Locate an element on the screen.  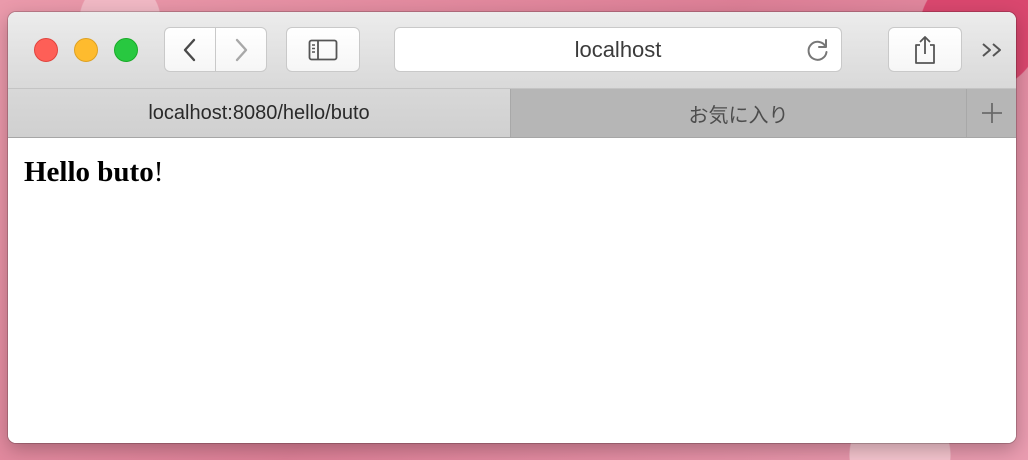
chevron-left-icon is located at coordinates (189, 49).